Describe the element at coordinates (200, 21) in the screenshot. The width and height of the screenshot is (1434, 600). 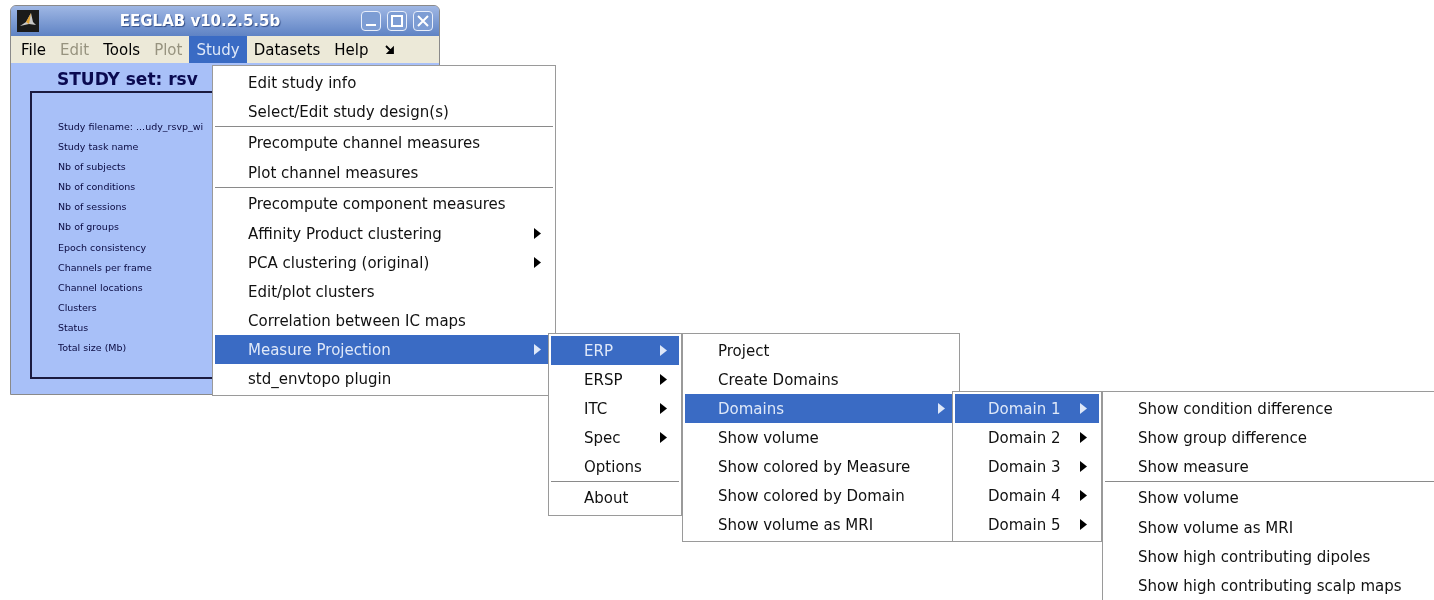
I see `window-title: EEGLAB v10.2.5.5b` at that location.